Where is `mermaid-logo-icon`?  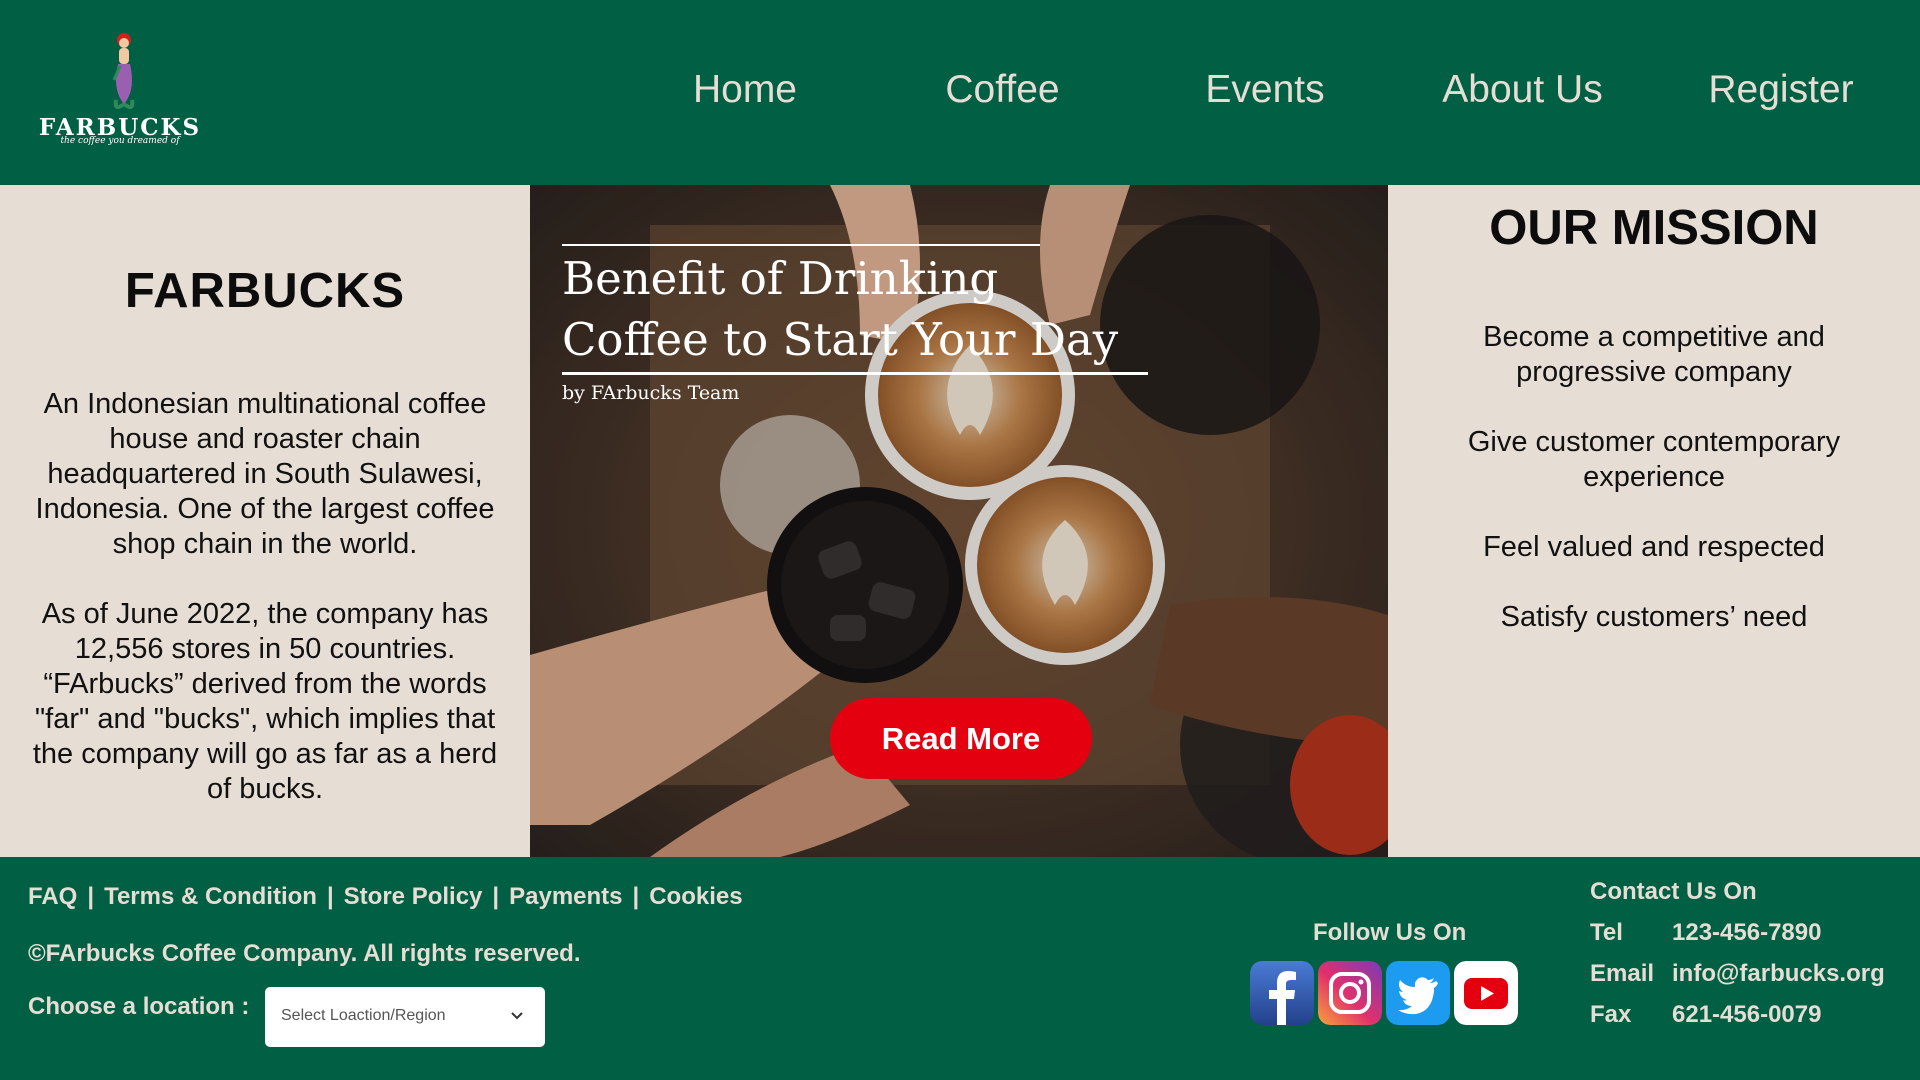 mermaid-logo-icon is located at coordinates (123, 71).